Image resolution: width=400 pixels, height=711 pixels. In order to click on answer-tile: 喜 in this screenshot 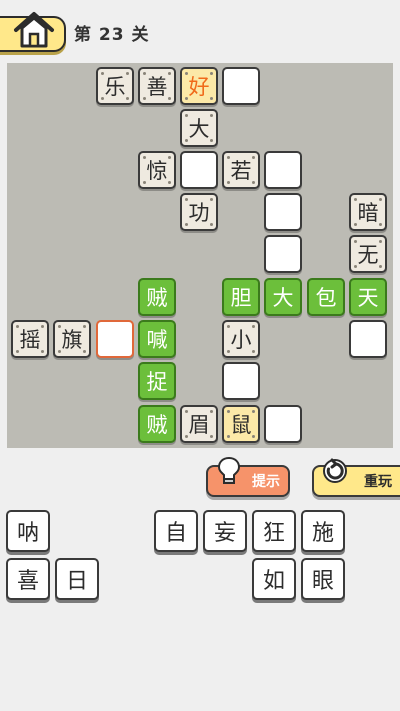, I will do `click(28, 579)`.